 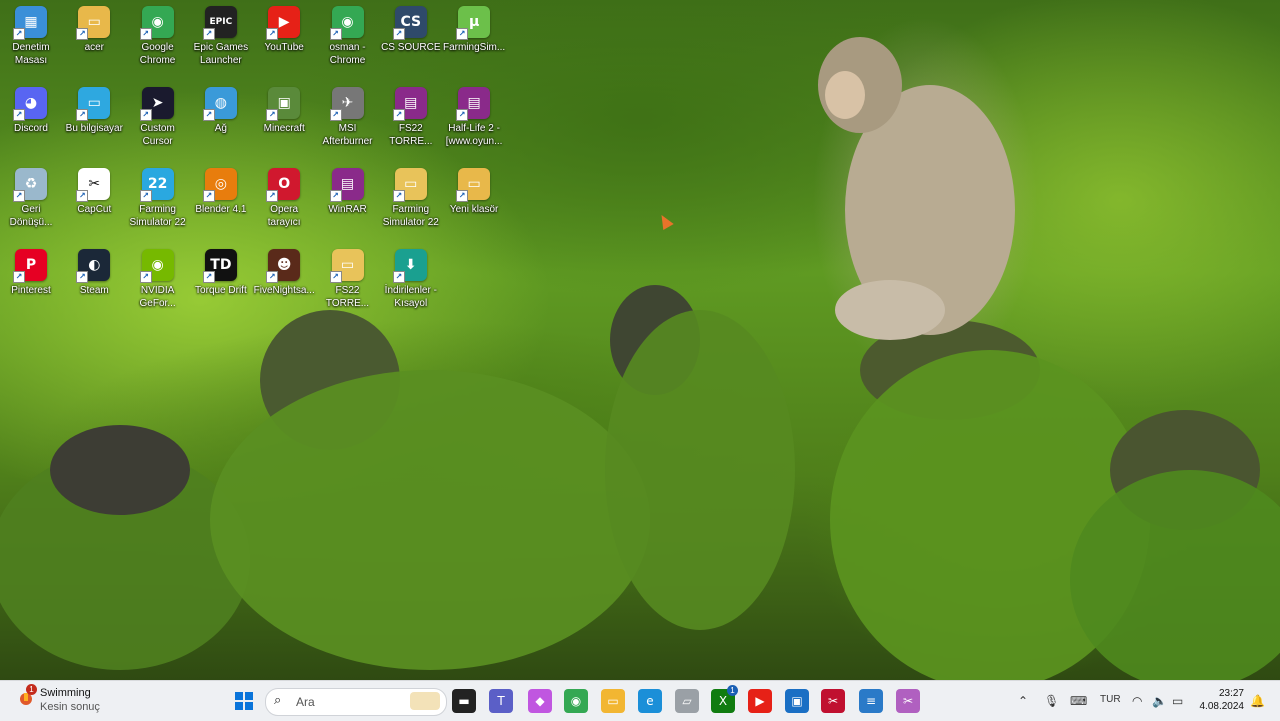 I want to click on keyboard-icon: ⌨, so click(x=1078, y=701).